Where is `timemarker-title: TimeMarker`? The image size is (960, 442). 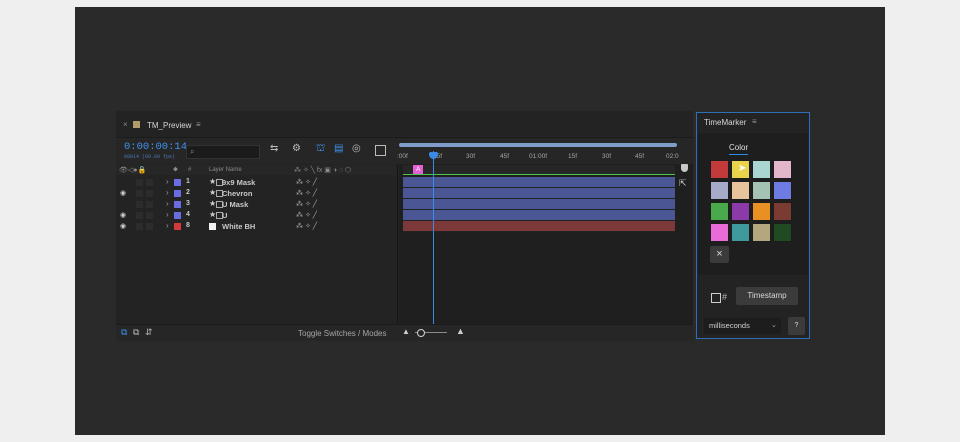 timemarker-title: TimeMarker is located at coordinates (725, 122).